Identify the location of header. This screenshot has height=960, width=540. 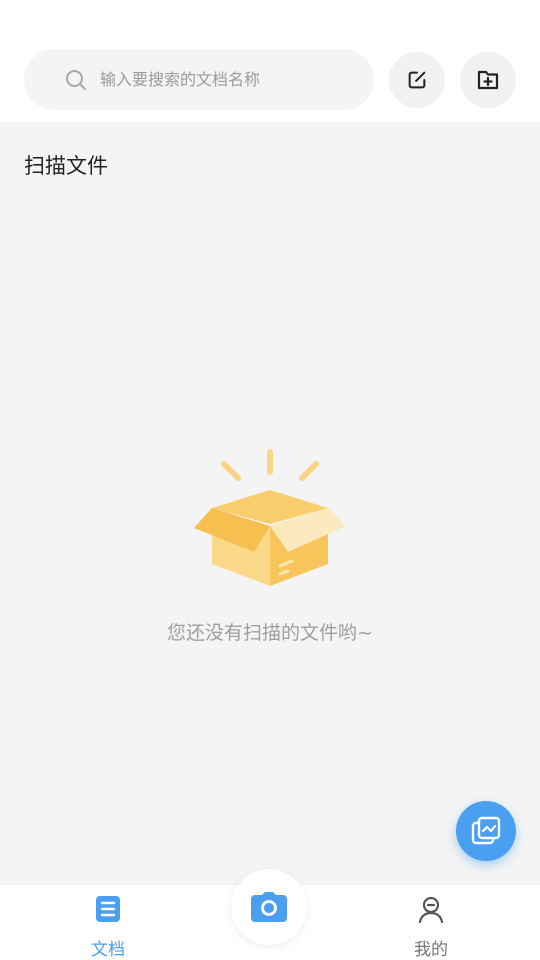
(270, 61).